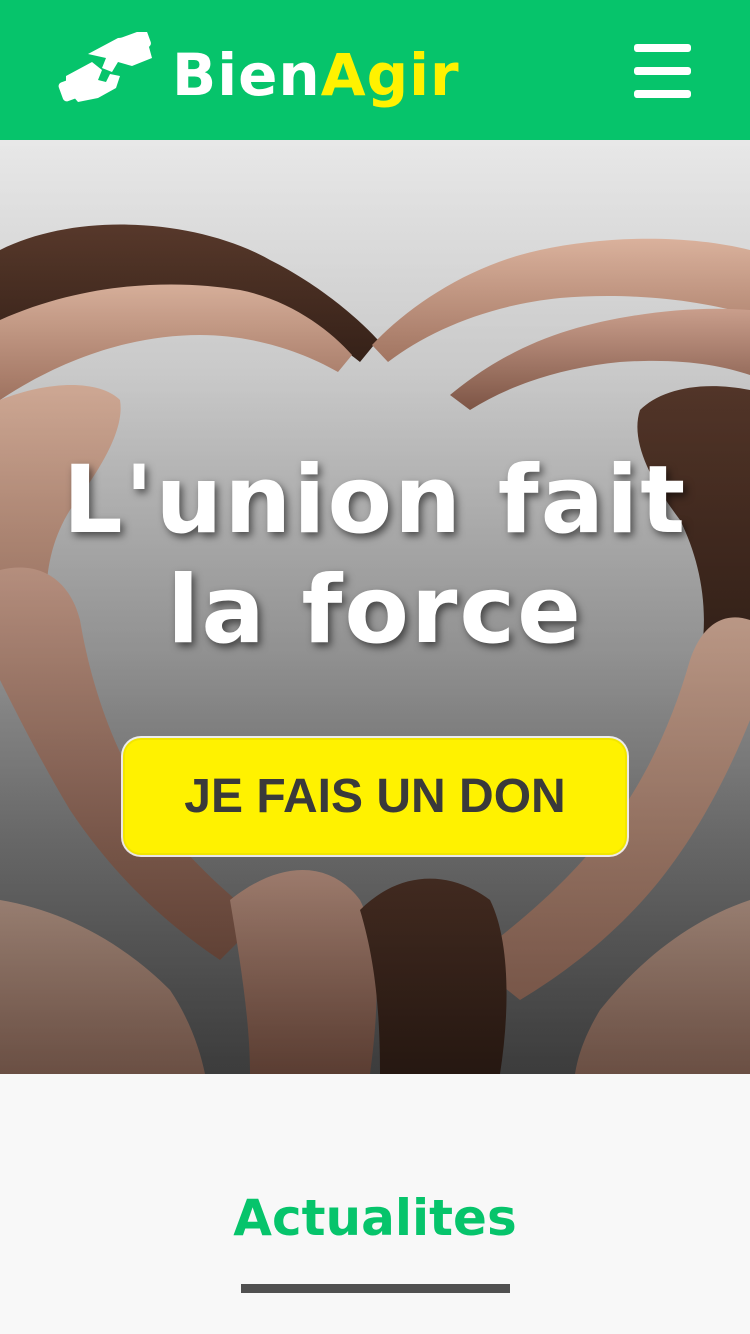  Describe the element at coordinates (246, 75) in the screenshot. I see `brand-word-bien: Bien` at that location.